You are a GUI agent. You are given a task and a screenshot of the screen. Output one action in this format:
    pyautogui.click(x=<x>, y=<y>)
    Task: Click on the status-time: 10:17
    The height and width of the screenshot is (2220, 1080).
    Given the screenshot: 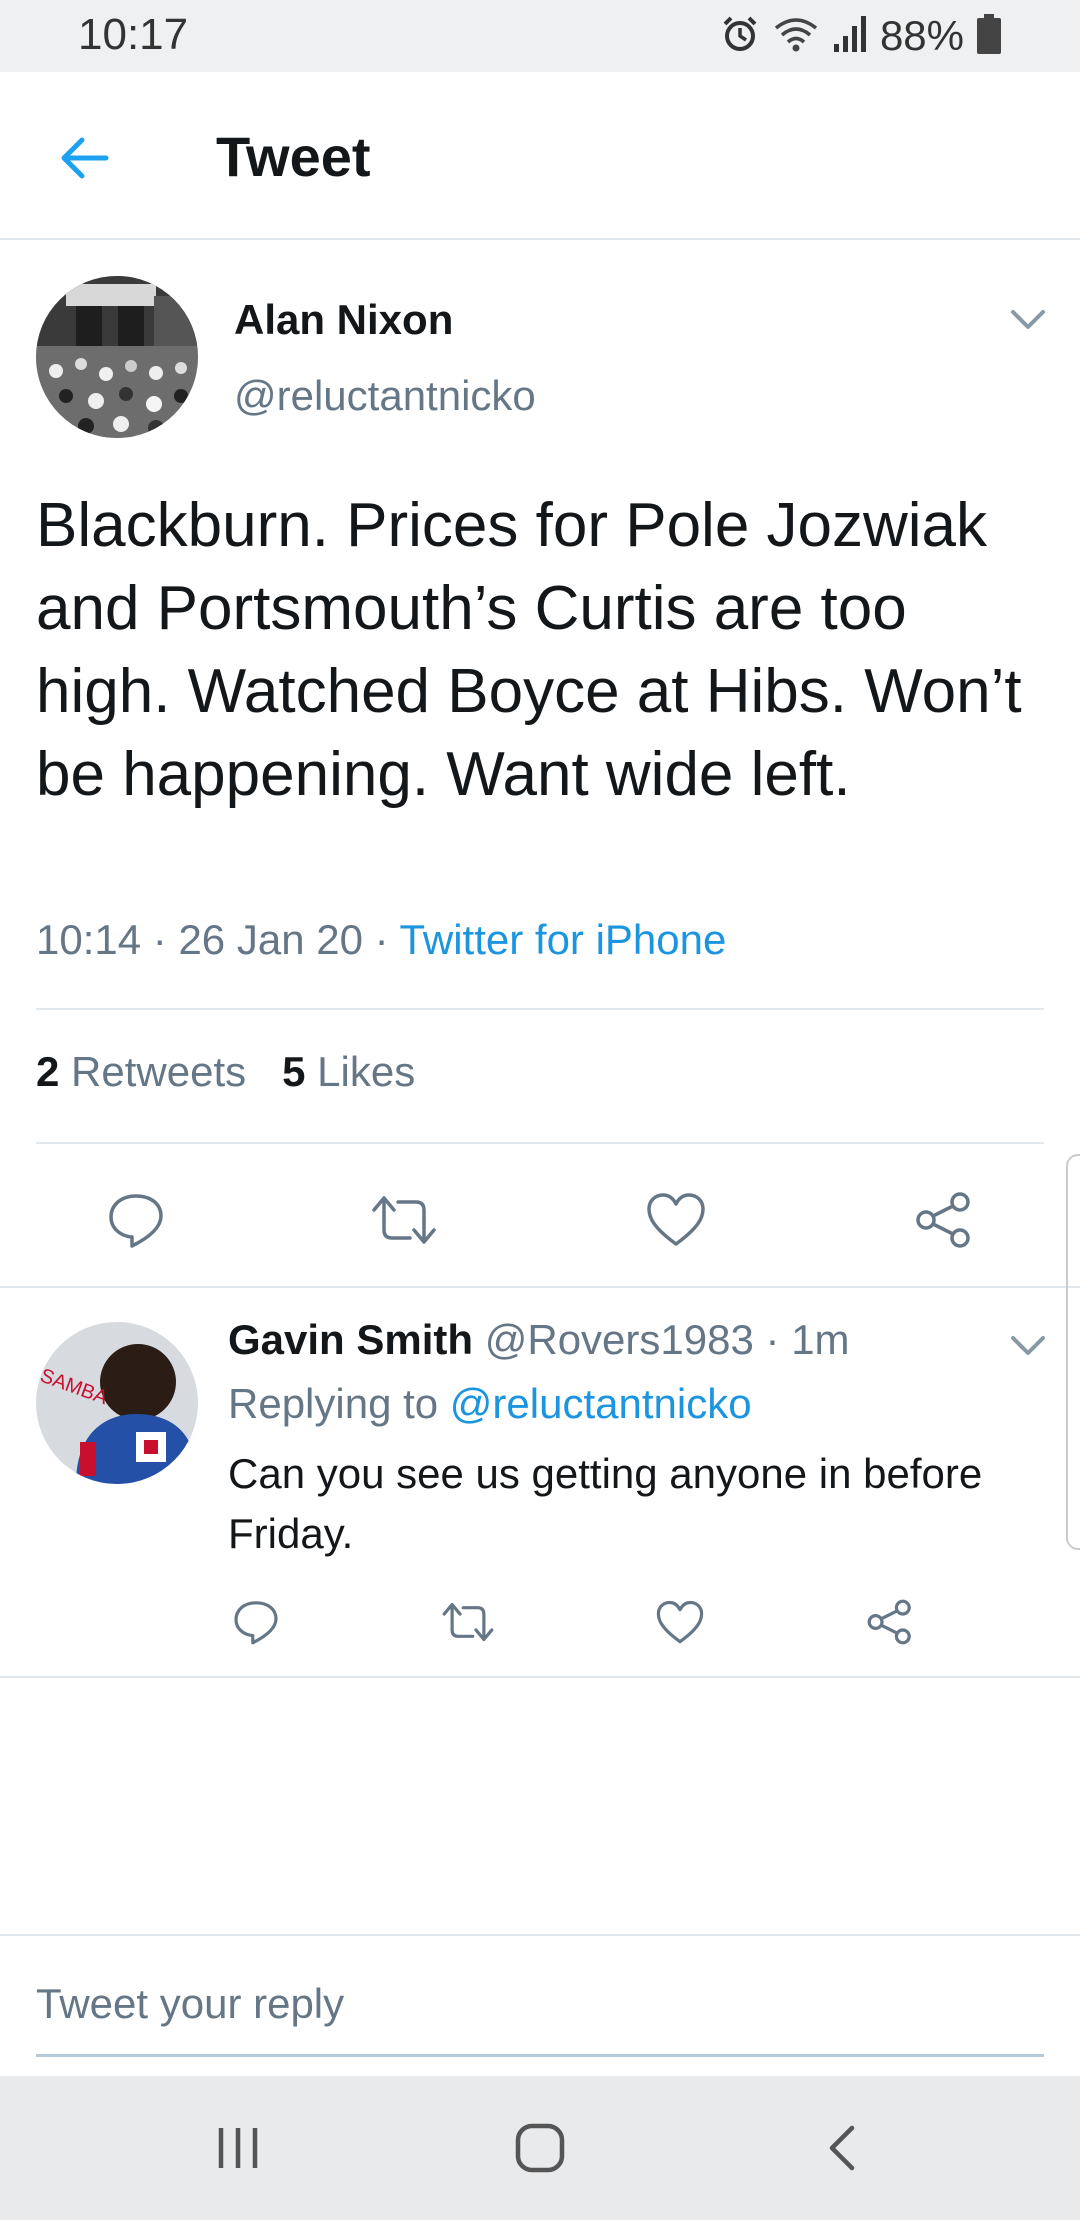 What is the action you would take?
    pyautogui.click(x=133, y=34)
    